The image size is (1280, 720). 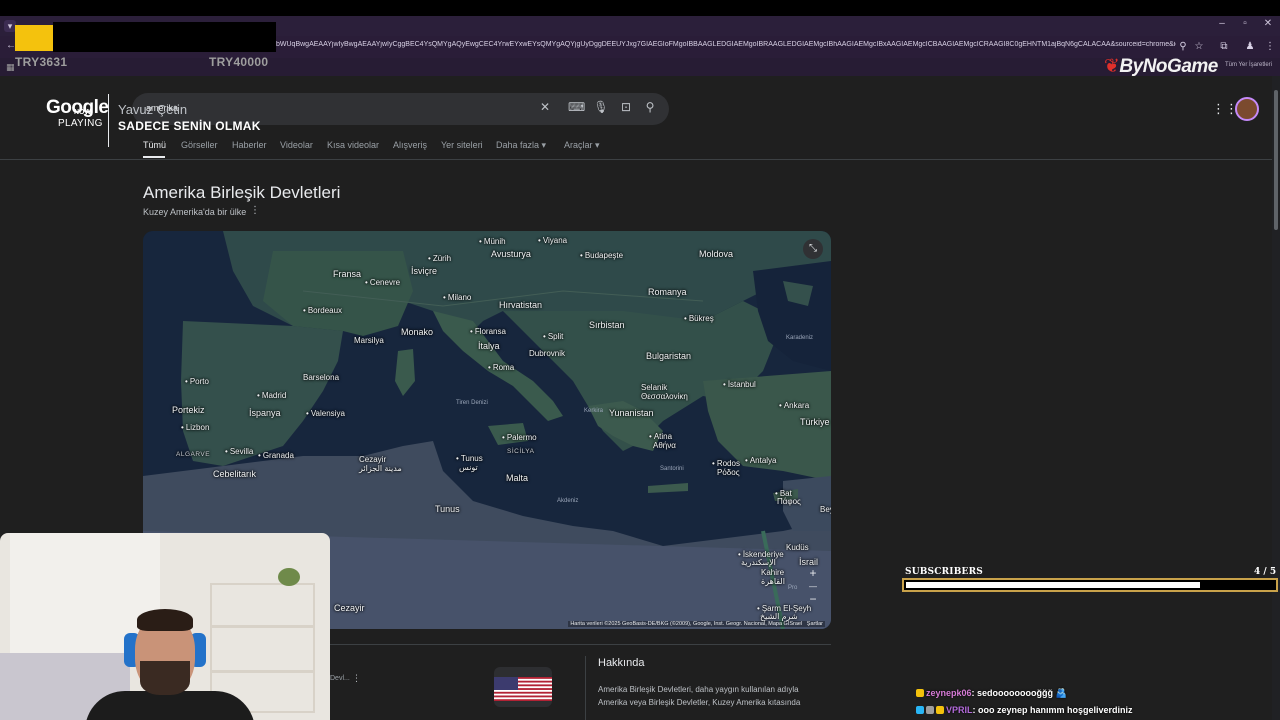 I want to click on active-tab-underline, so click(x=154, y=157).